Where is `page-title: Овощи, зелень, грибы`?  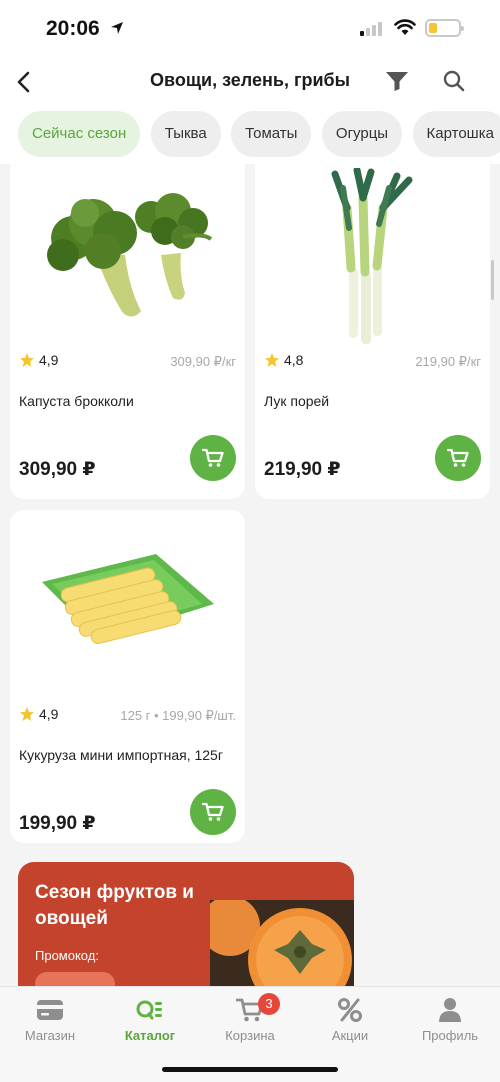 page-title: Овощи, зелень, грибы is located at coordinates (250, 80).